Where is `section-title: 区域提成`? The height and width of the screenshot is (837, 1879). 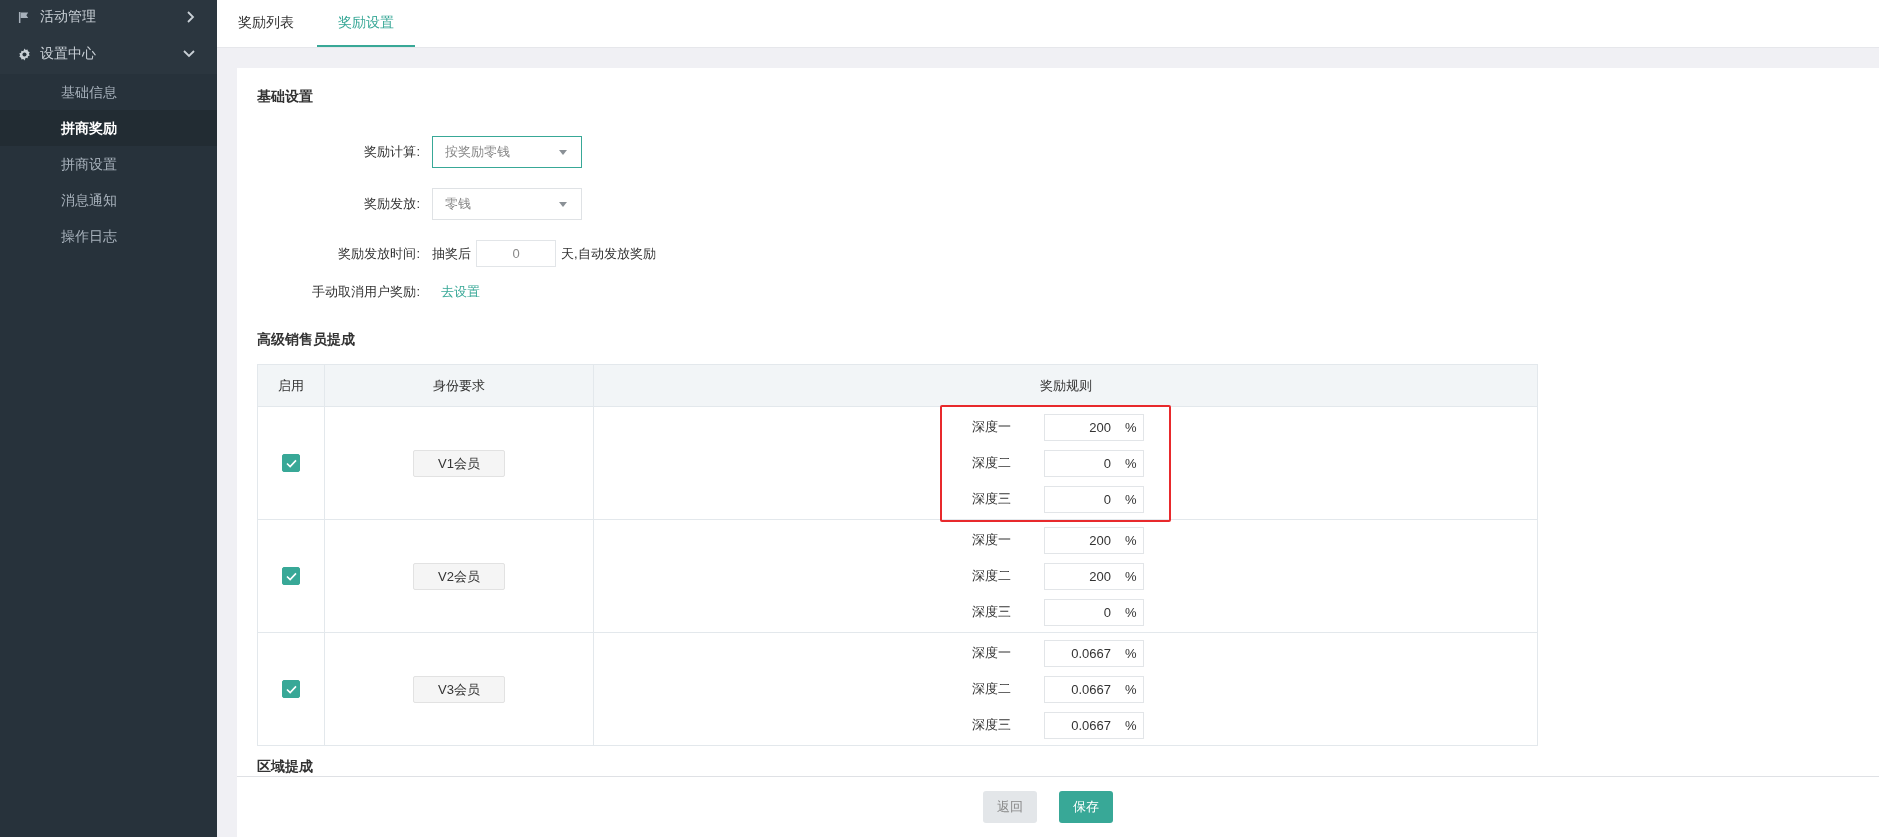
section-title: 区域提成 is located at coordinates (285, 767).